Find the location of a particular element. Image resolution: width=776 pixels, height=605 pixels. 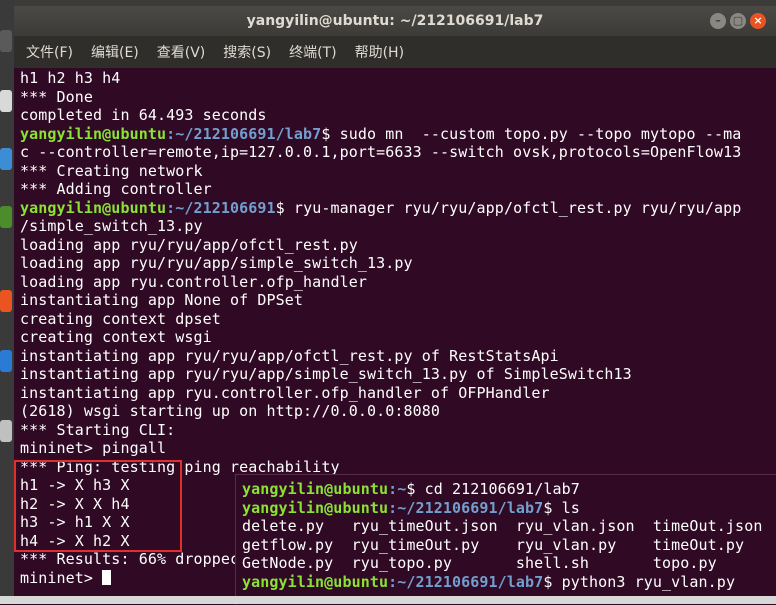

prompt-path: :~/212106691 is located at coordinates (221, 207).